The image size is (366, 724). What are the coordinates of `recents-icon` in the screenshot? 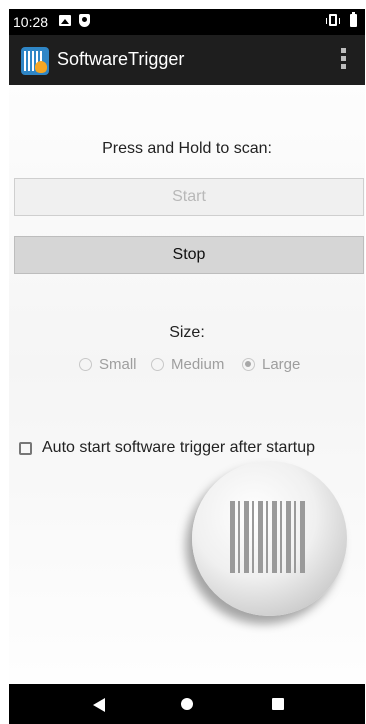 It's located at (278, 704).